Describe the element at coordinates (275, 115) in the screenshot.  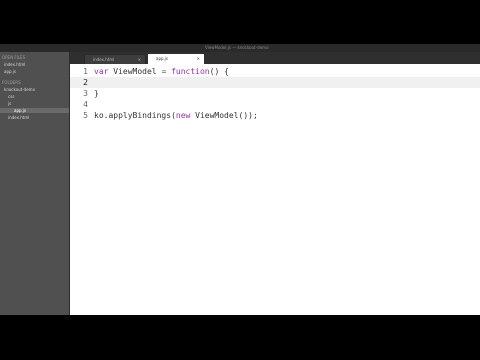
I see `code-line-5: 5 ko.applyBindings(new ViewModel());` at that location.